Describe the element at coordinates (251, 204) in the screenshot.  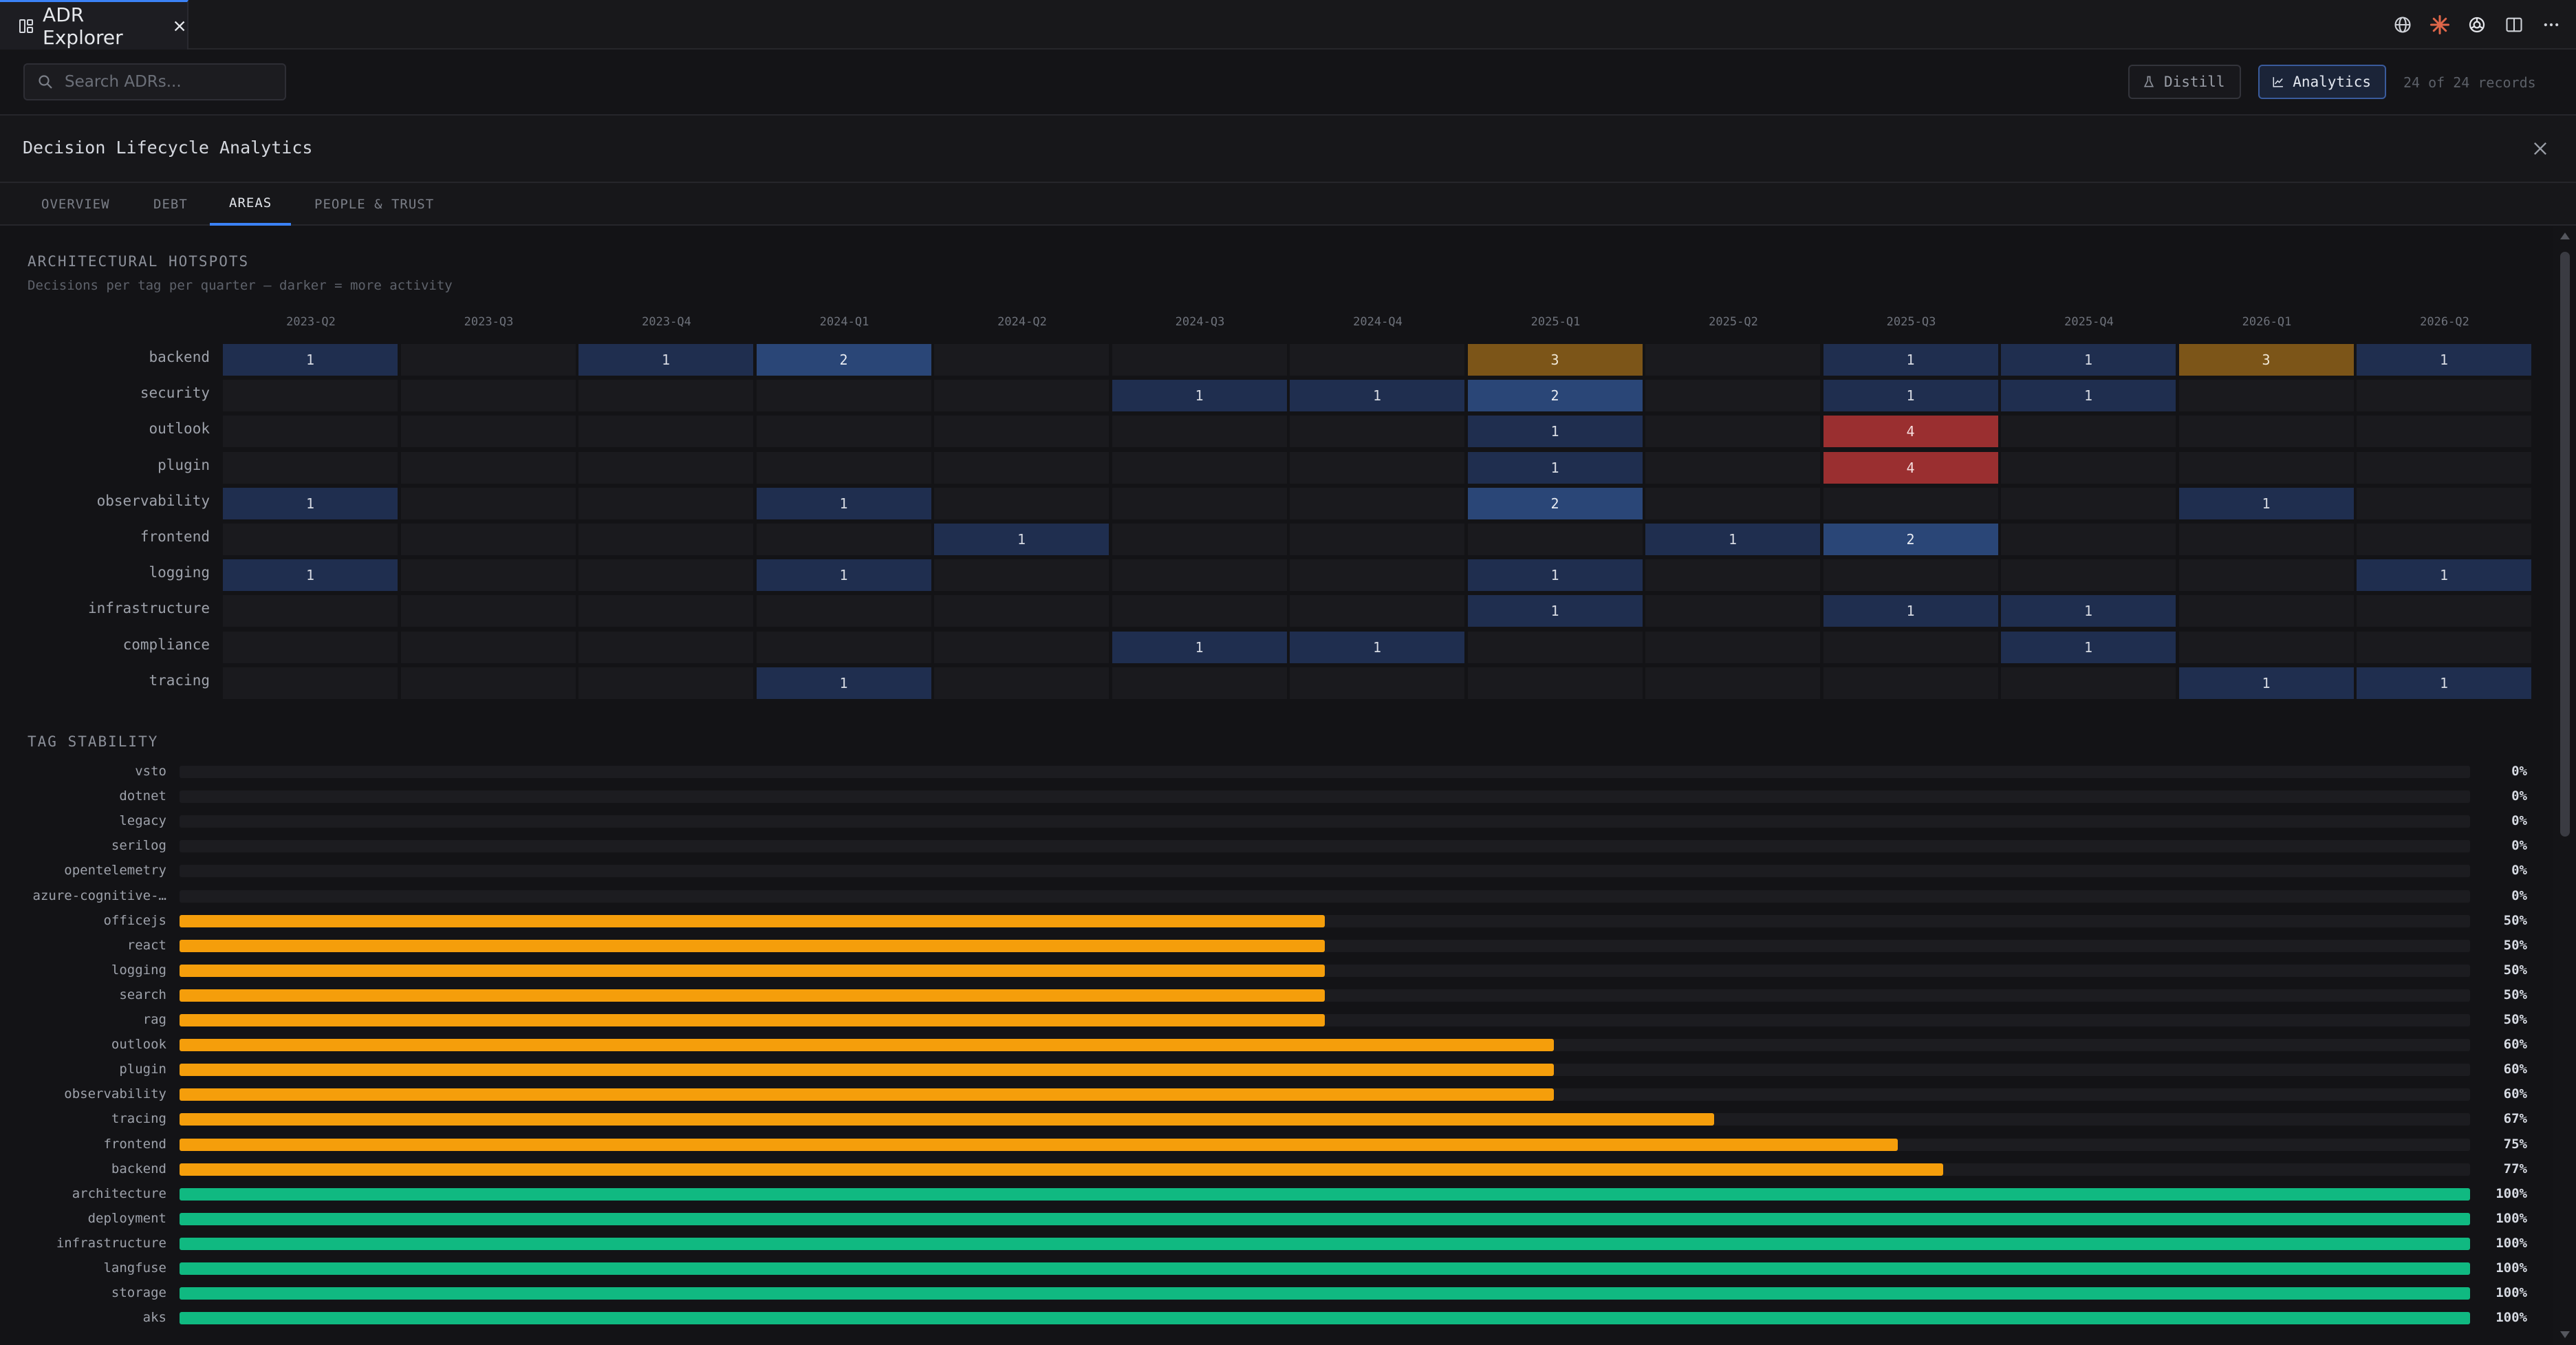
I see `tab-areas: AREAS` at that location.